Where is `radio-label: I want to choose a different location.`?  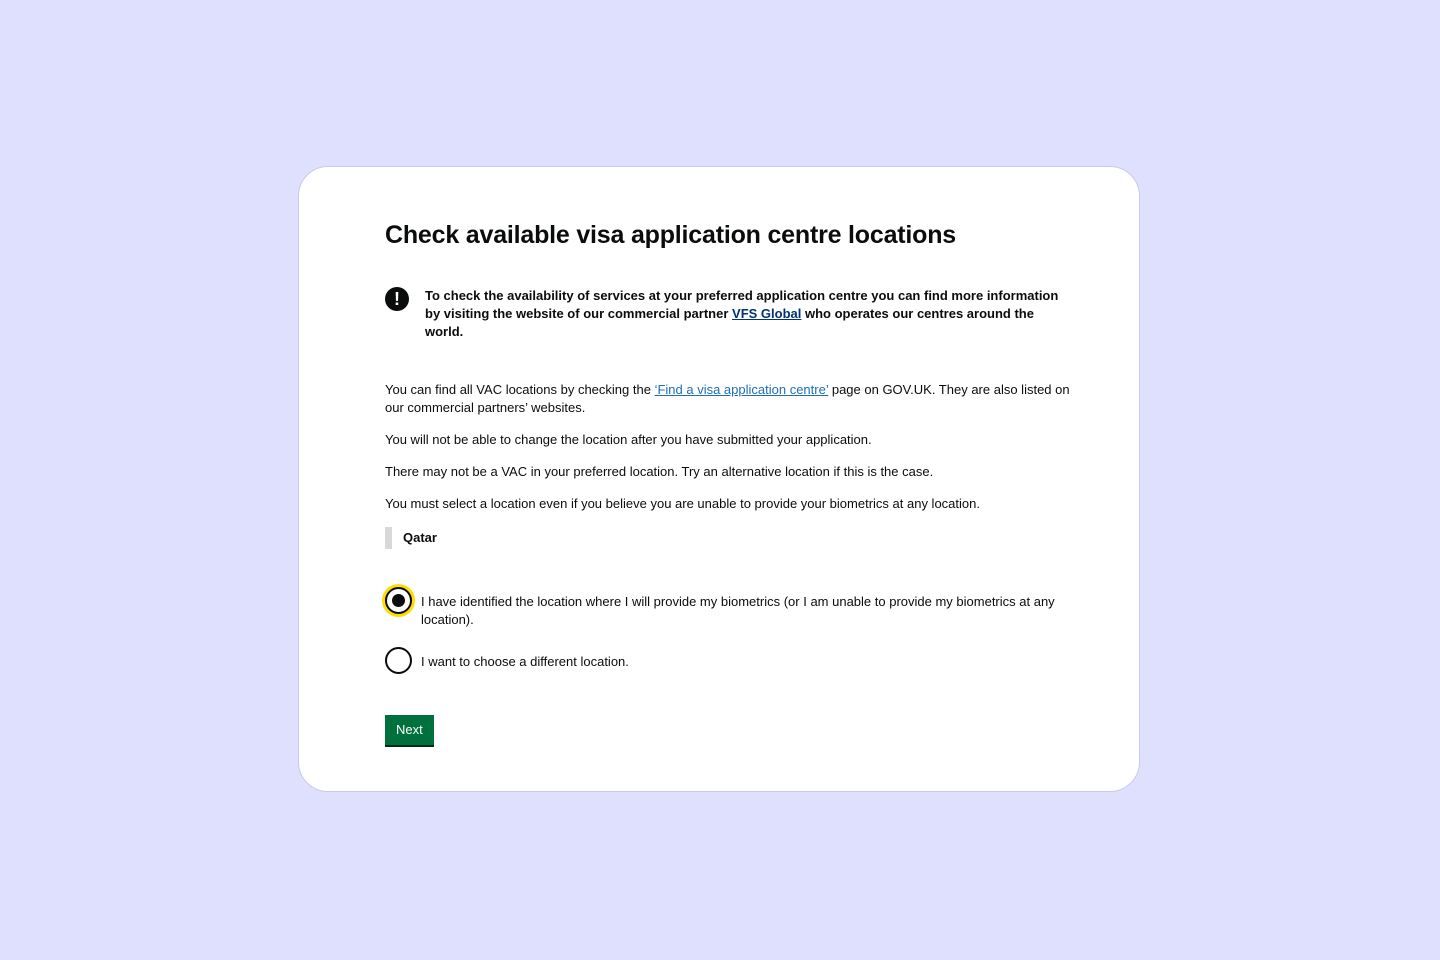 radio-label: I want to choose a different location. is located at coordinates (525, 661).